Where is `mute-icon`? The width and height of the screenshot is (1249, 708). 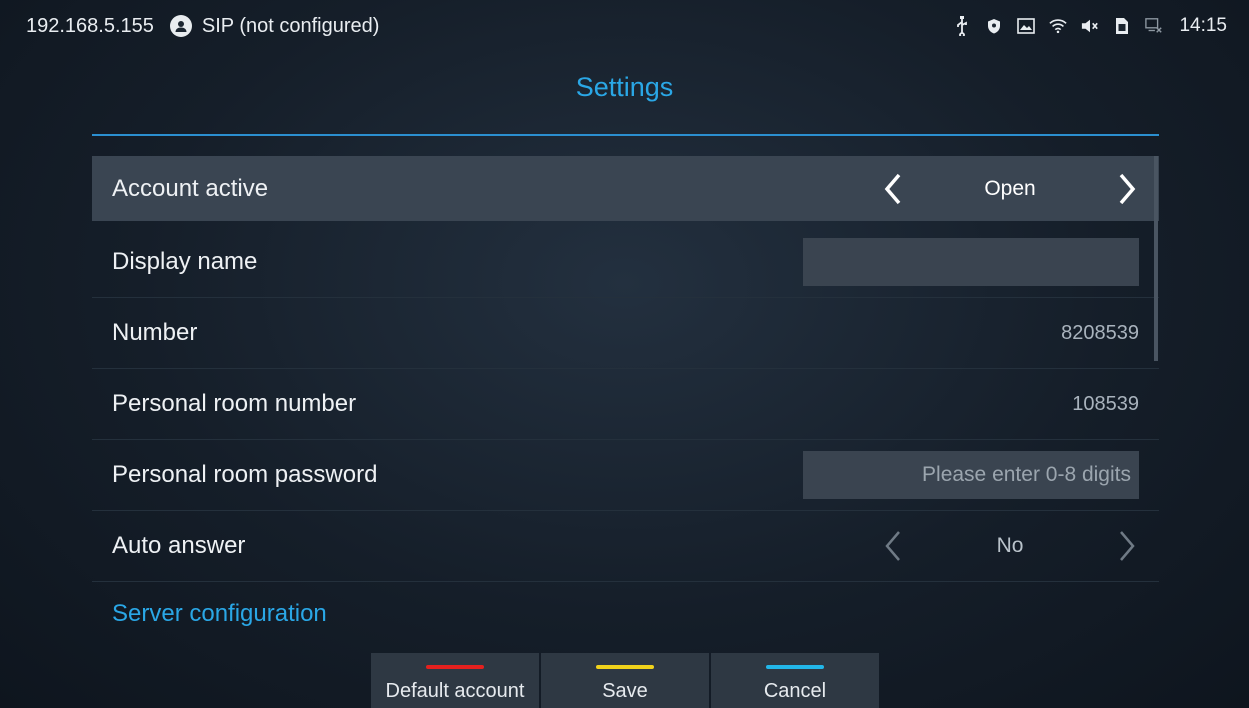
mute-icon is located at coordinates (1090, 26).